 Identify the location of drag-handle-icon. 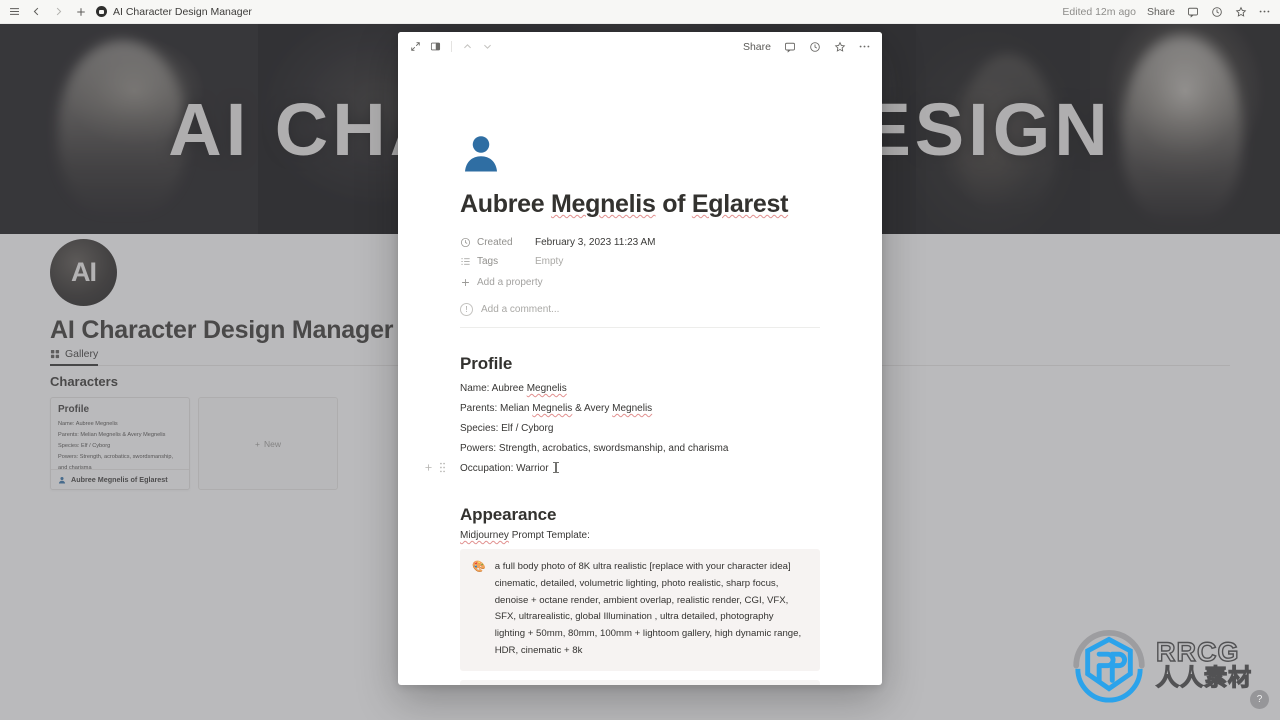
(442, 467).